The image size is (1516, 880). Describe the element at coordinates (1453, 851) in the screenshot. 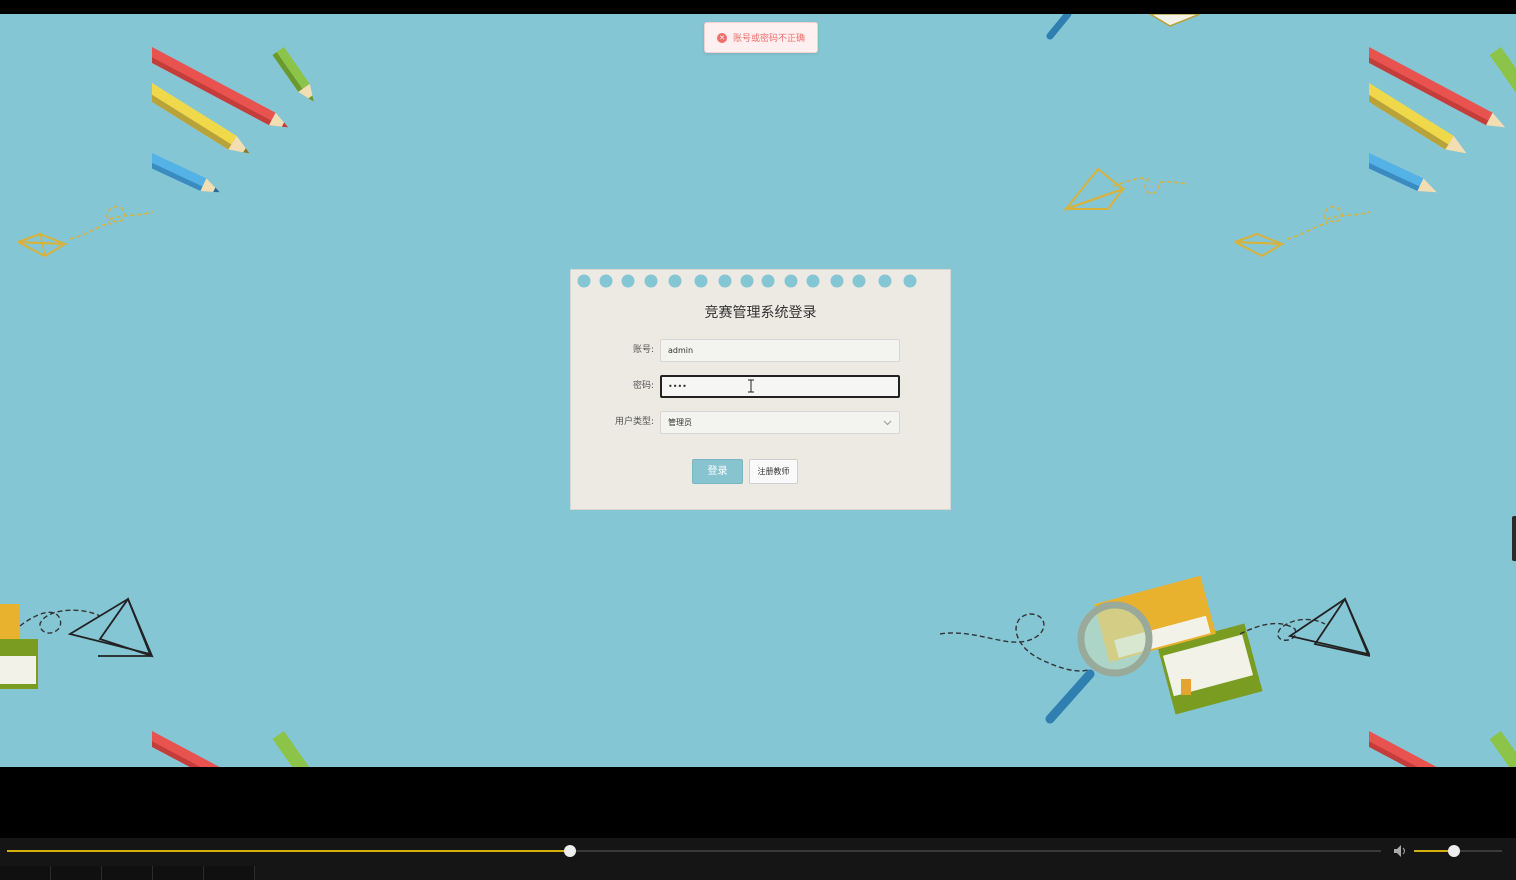

I see `volume-thumb` at that location.